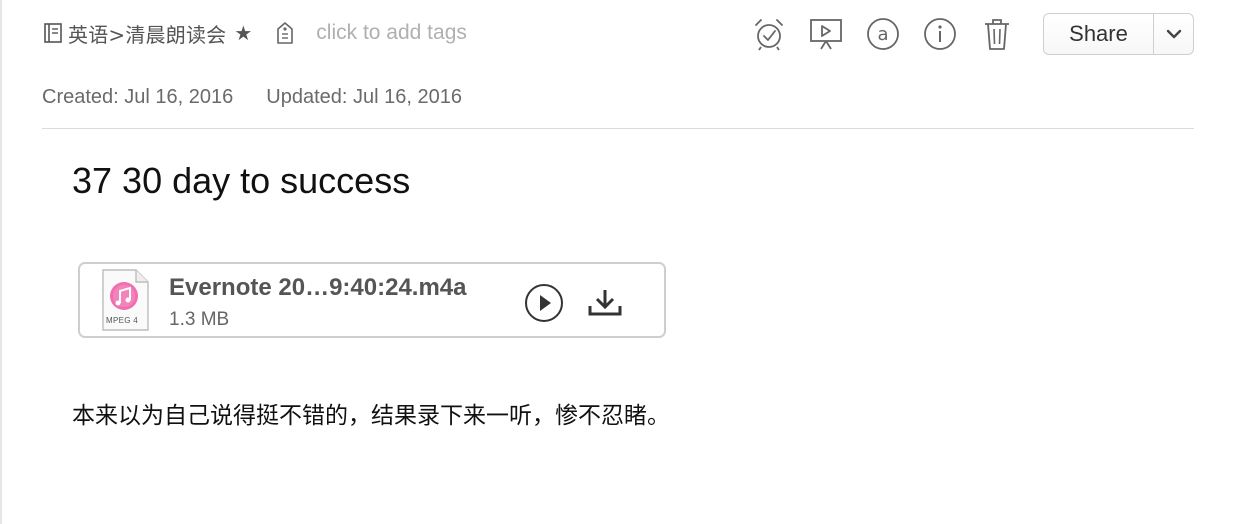 This screenshot has width=1234, height=524. Describe the element at coordinates (1, 262) in the screenshot. I see `left-border` at that location.